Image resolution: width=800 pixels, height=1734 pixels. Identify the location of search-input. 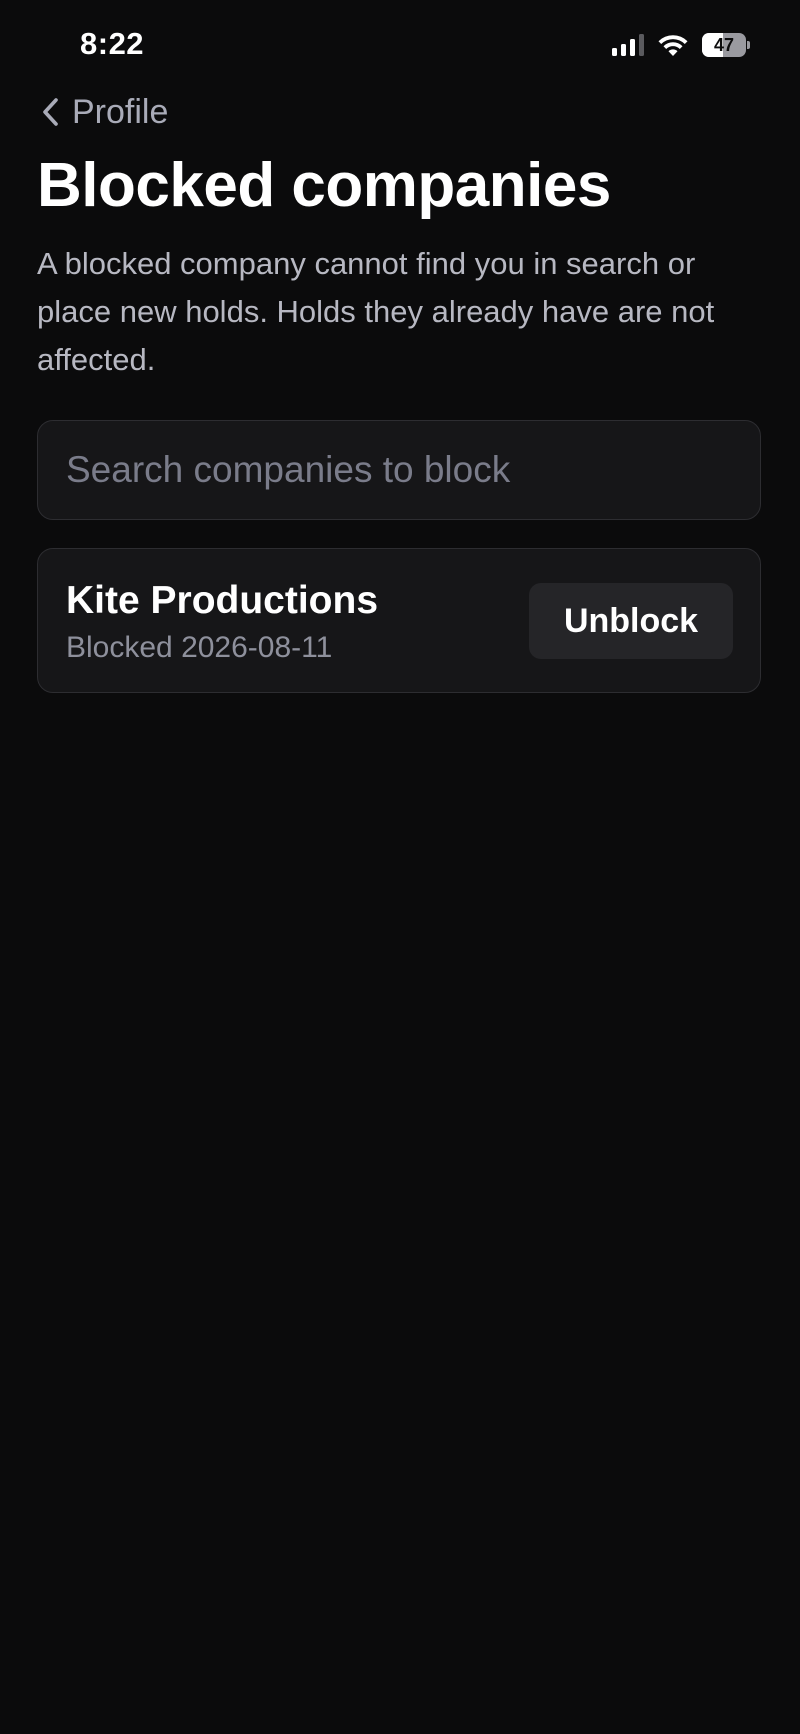
(399, 470).